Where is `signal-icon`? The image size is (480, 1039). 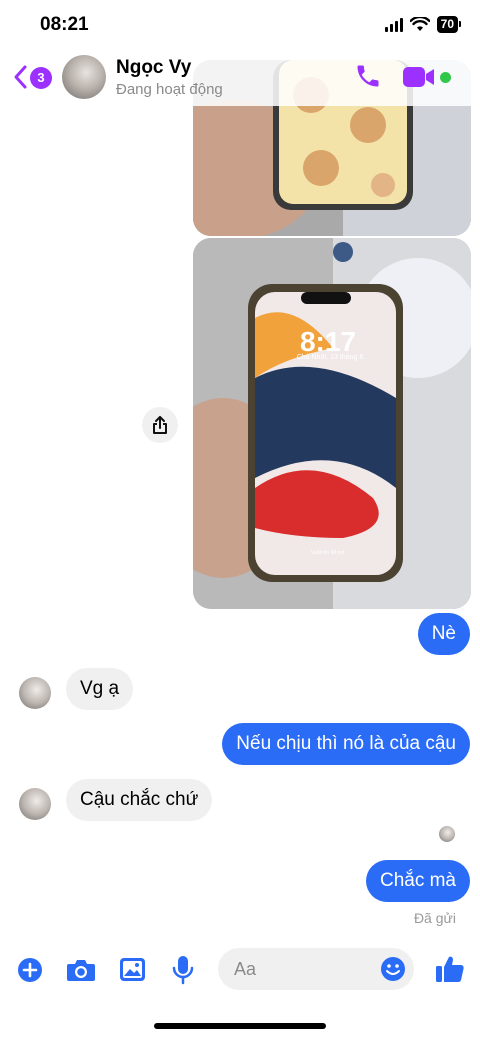 signal-icon is located at coordinates (393, 24).